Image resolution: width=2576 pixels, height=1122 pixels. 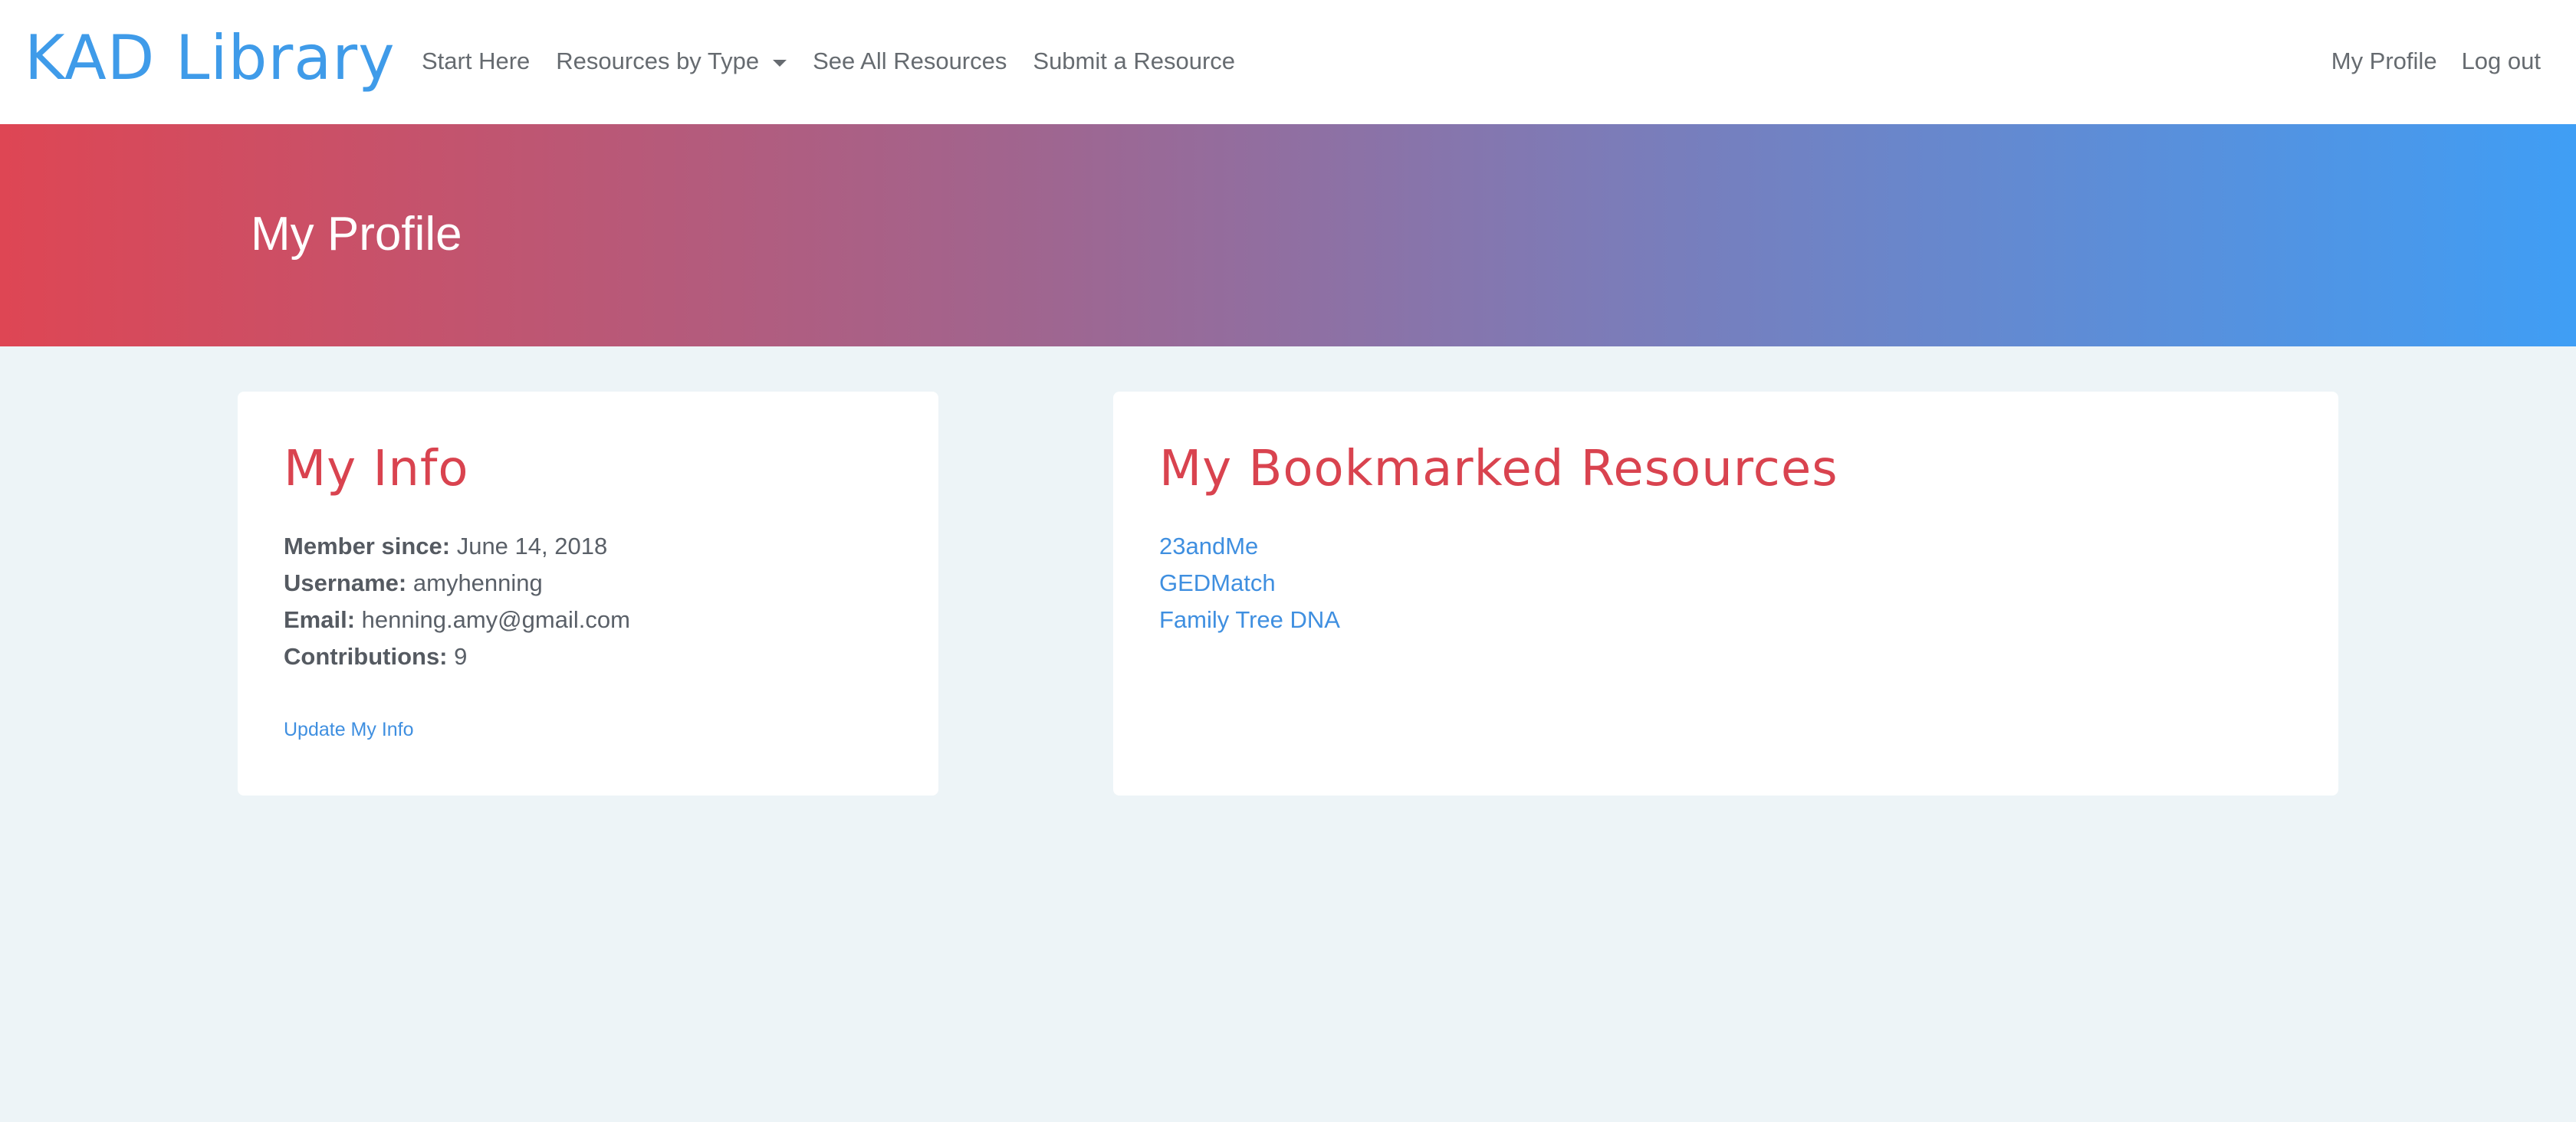 I want to click on nav-see-all-resources-label: See All Resources, so click(x=910, y=61).